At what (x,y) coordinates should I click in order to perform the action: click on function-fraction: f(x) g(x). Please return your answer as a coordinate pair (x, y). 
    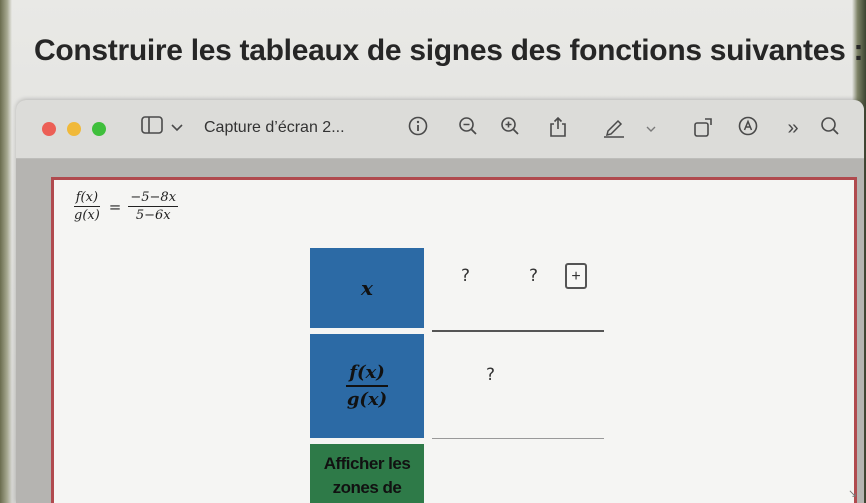
    Looking at the image, I should click on (367, 386).